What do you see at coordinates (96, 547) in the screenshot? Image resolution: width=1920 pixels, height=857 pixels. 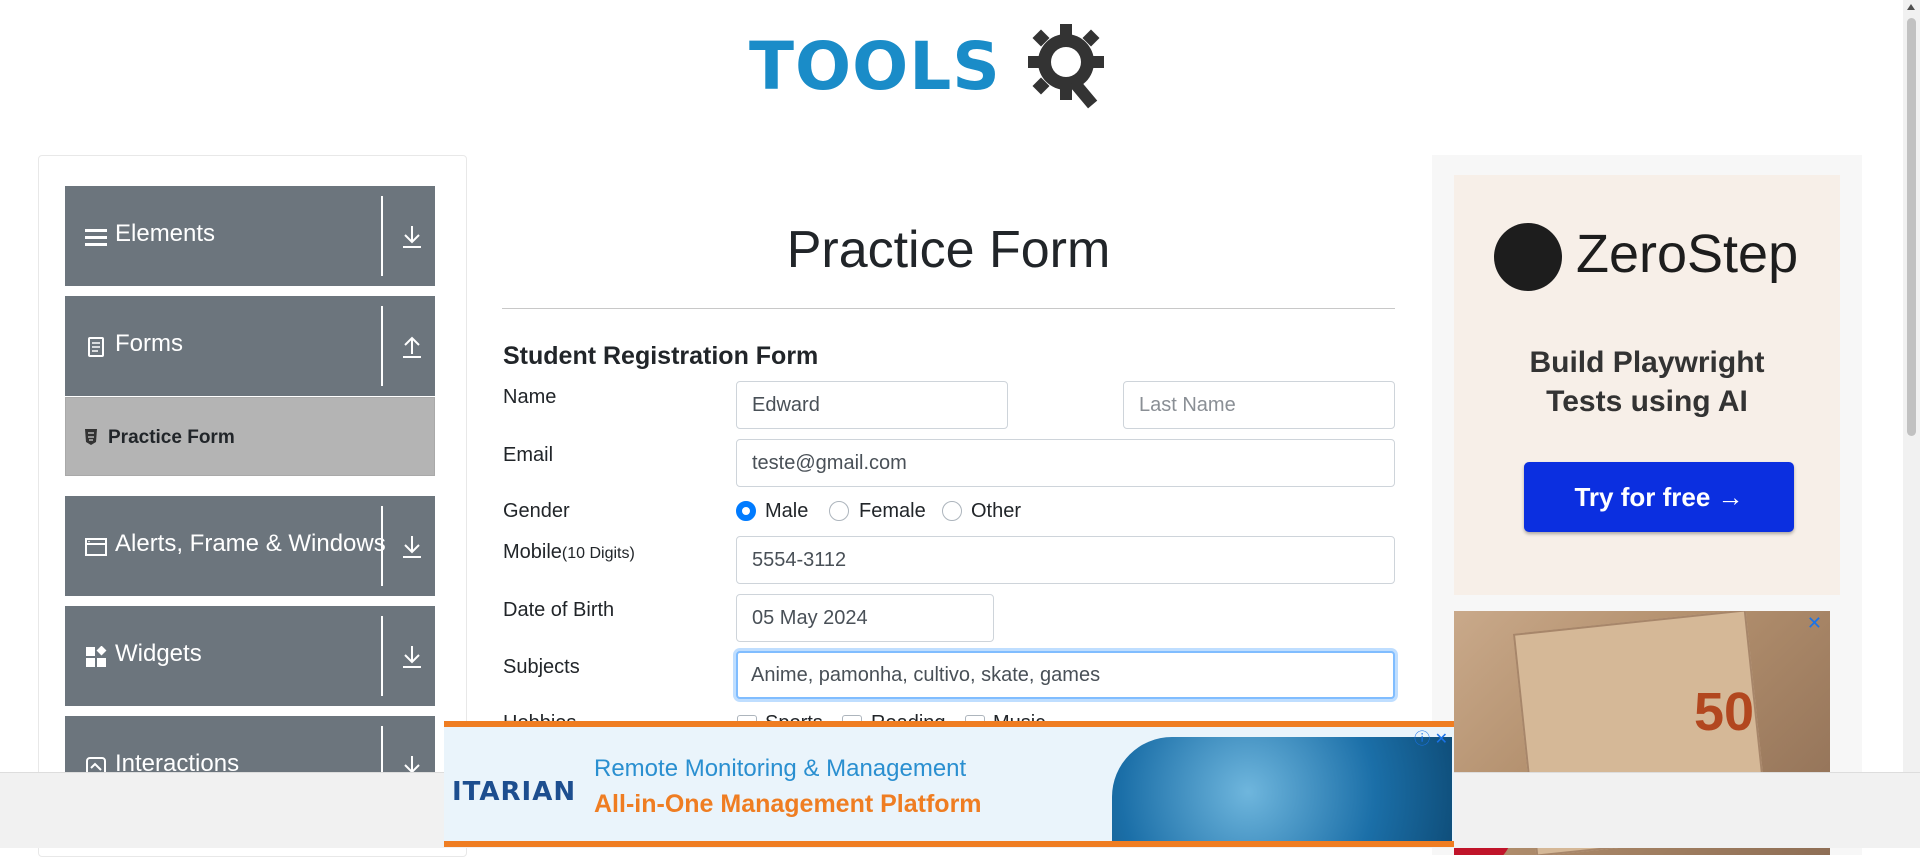 I see `window-icon` at bounding box center [96, 547].